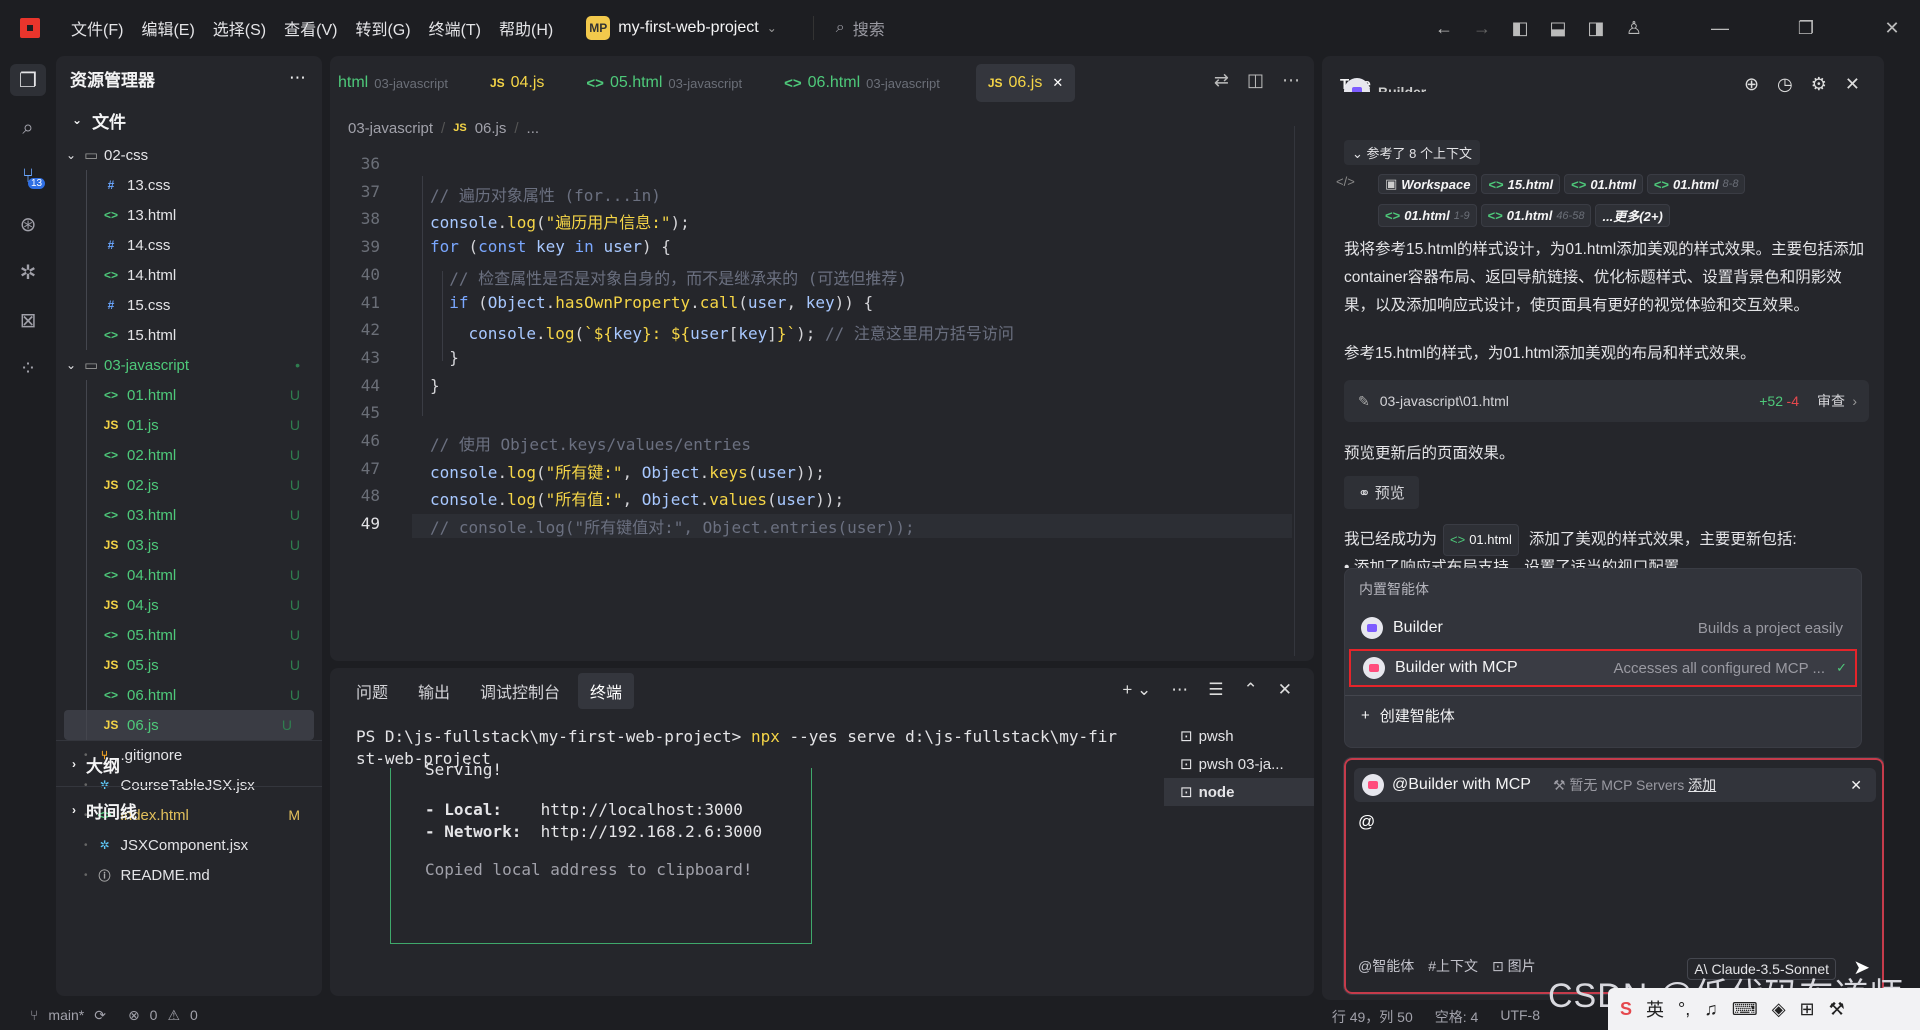 Image resolution: width=1920 pixels, height=1030 pixels. I want to click on file-item: <> 04.html U, so click(189, 575).